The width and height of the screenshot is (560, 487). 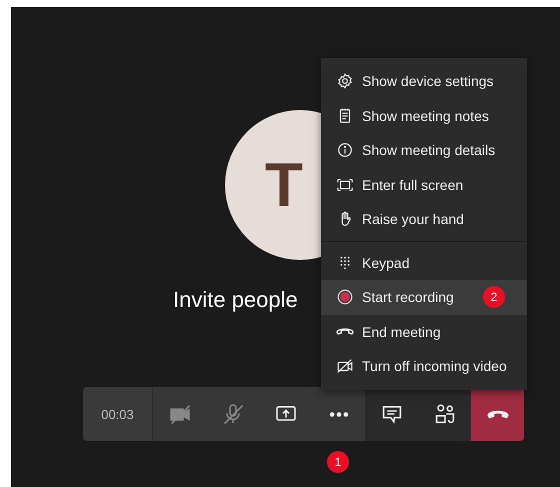 I want to click on more-icon, so click(x=338, y=414).